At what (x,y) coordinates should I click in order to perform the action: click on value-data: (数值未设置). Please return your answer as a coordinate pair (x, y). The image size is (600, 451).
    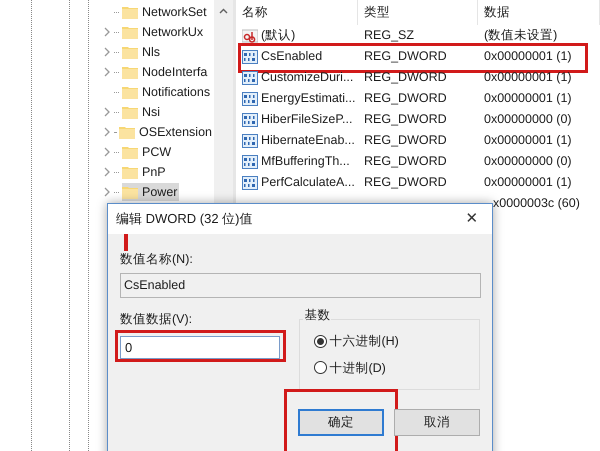
    Looking at the image, I should click on (521, 35).